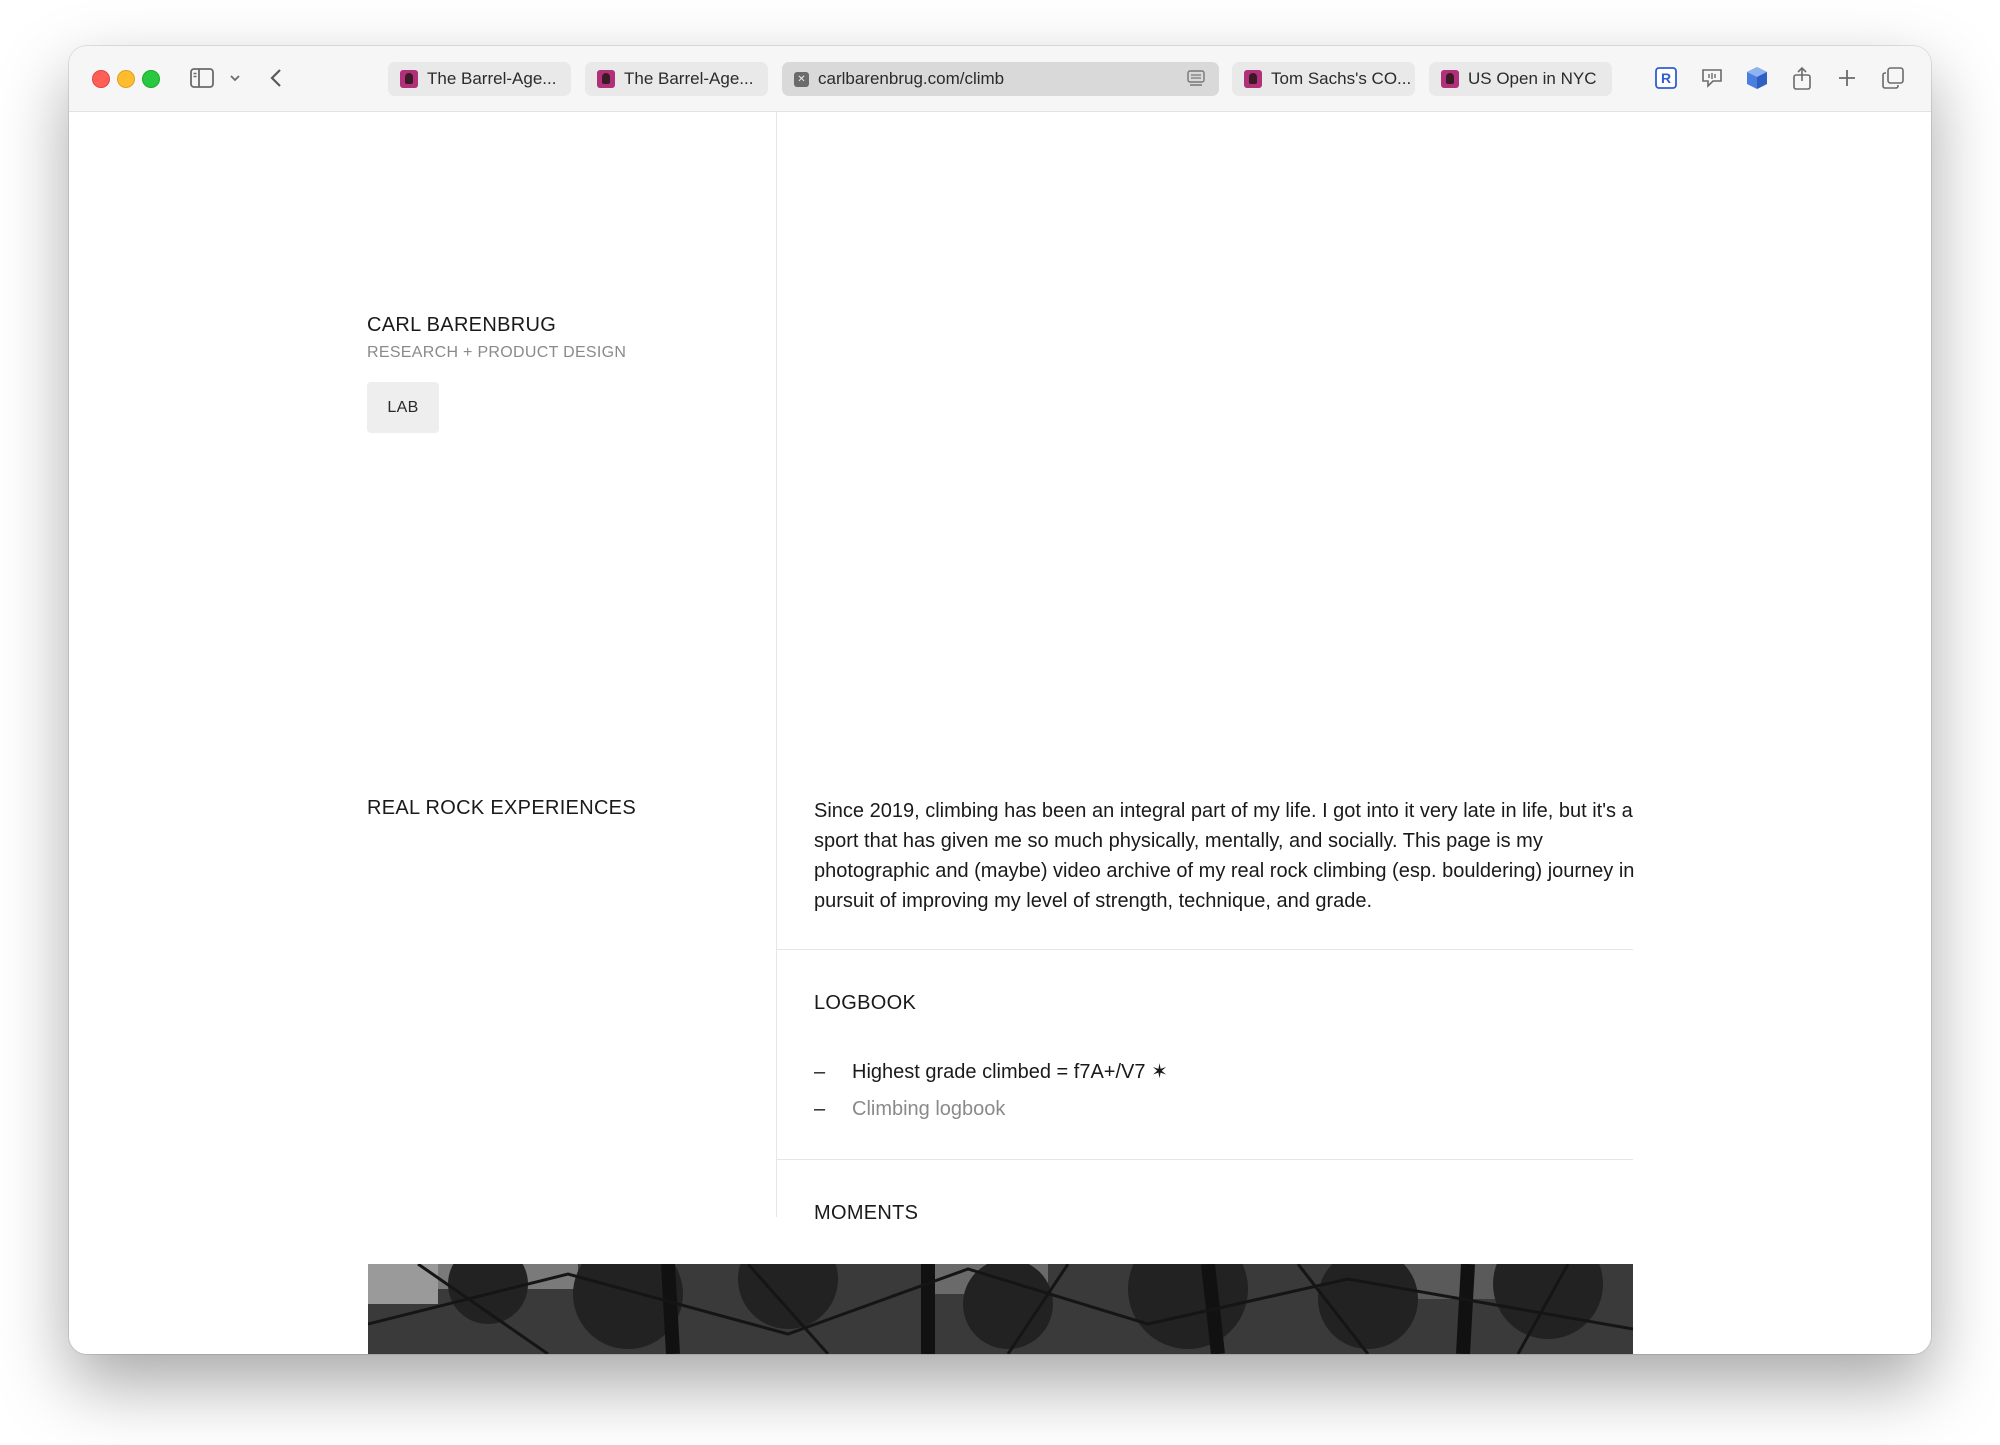 The width and height of the screenshot is (2000, 1445). I want to click on back-icon, so click(276, 78).